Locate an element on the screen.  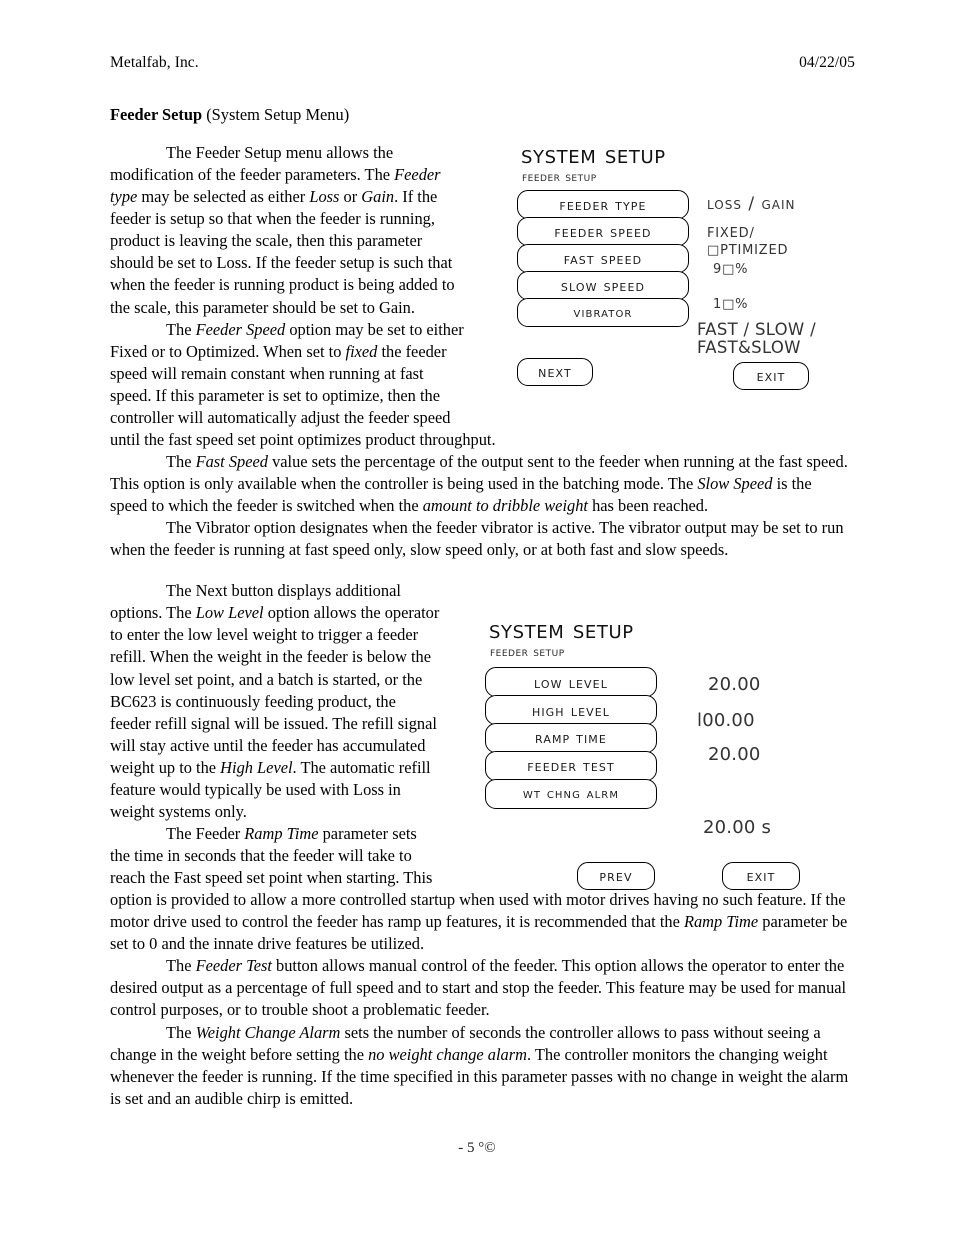
hmi-button-exit-page1: Exit is located at coordinates (771, 376).